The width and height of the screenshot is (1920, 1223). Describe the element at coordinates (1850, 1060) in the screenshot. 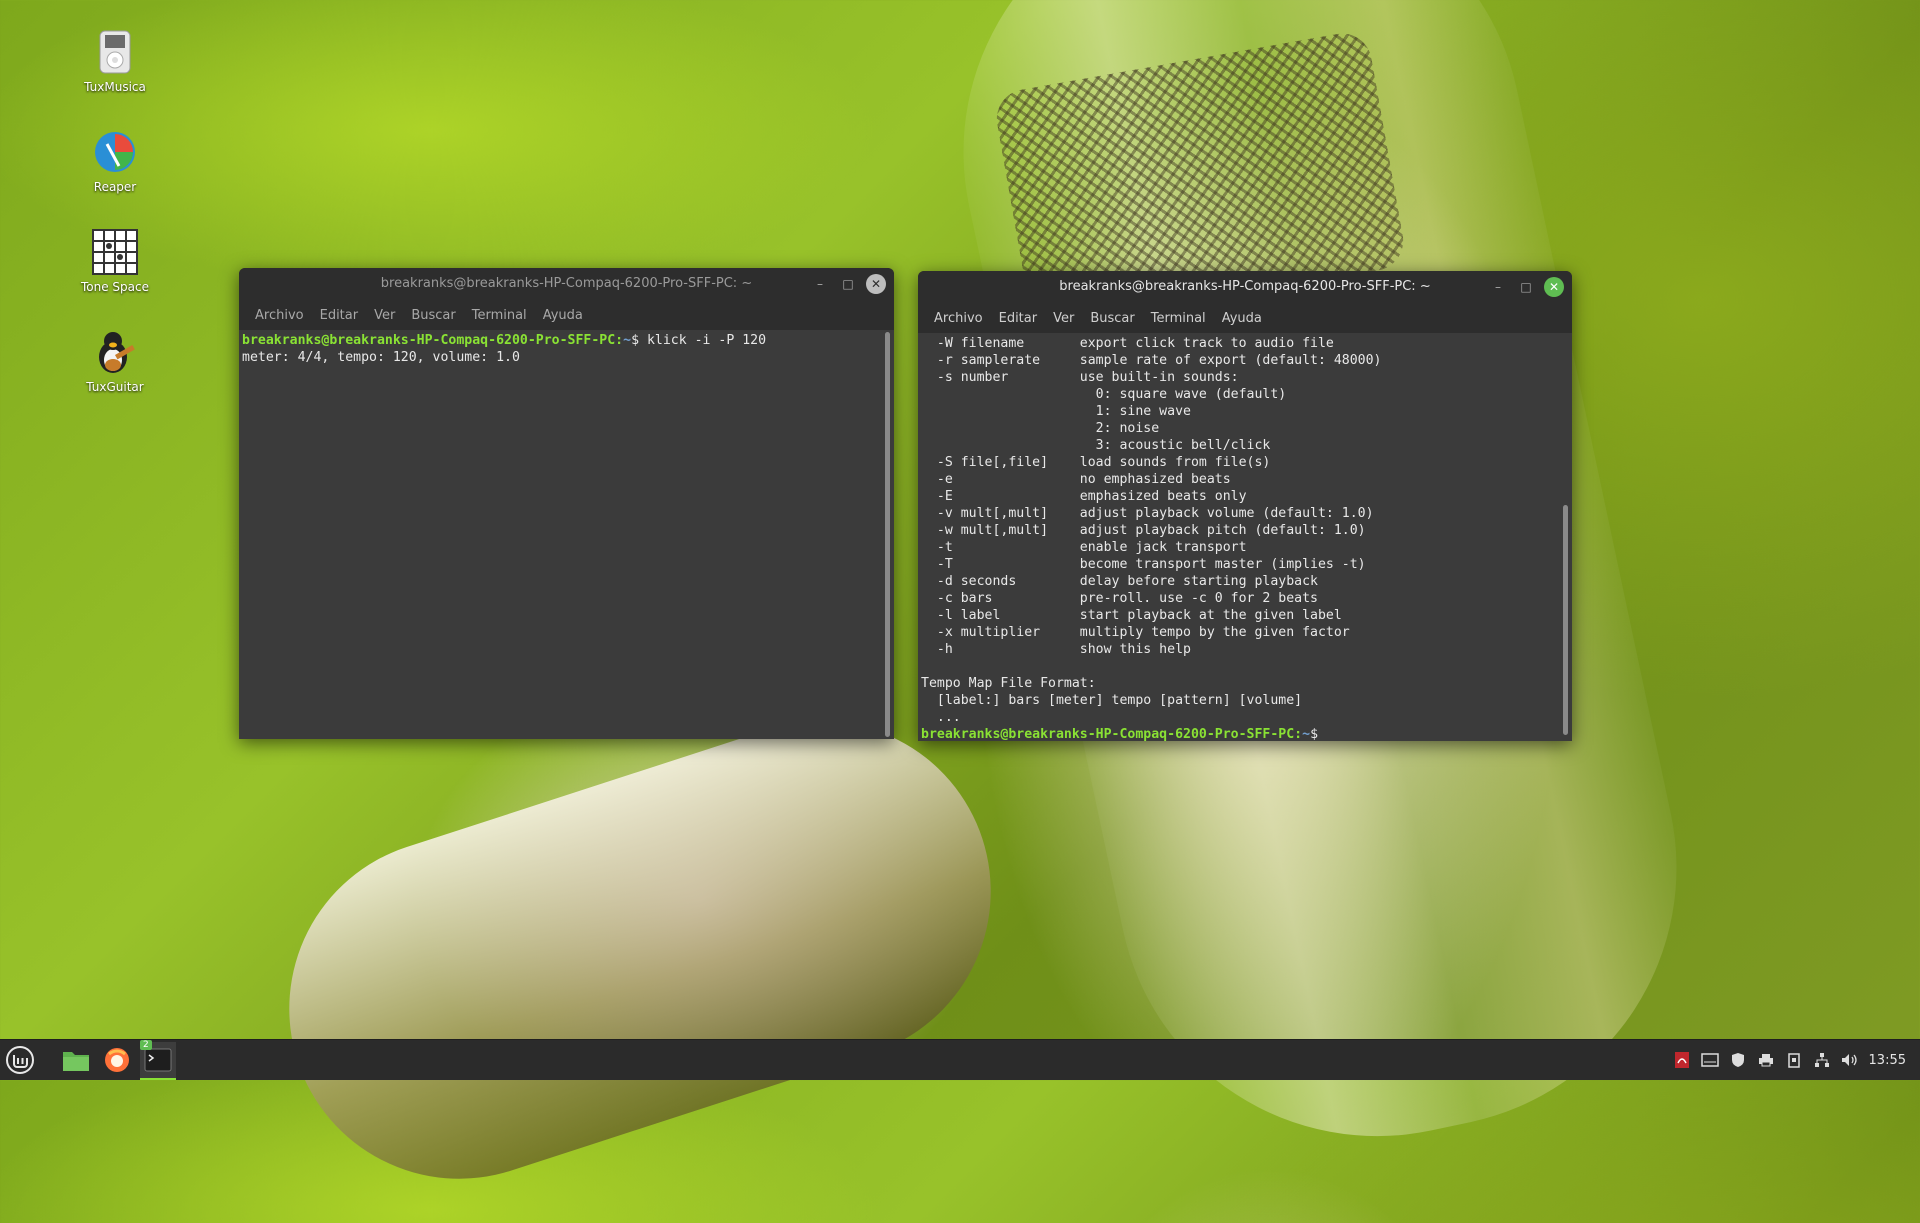

I see `volume-icon` at that location.